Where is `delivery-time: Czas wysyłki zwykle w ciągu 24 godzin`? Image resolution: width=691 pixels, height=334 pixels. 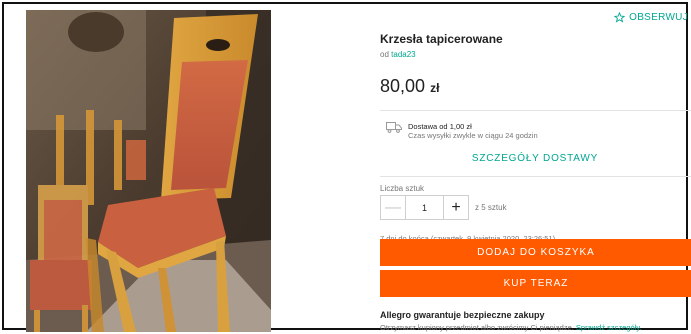 delivery-time: Czas wysyłki zwykle w ciągu 24 godzin is located at coordinates (473, 135).